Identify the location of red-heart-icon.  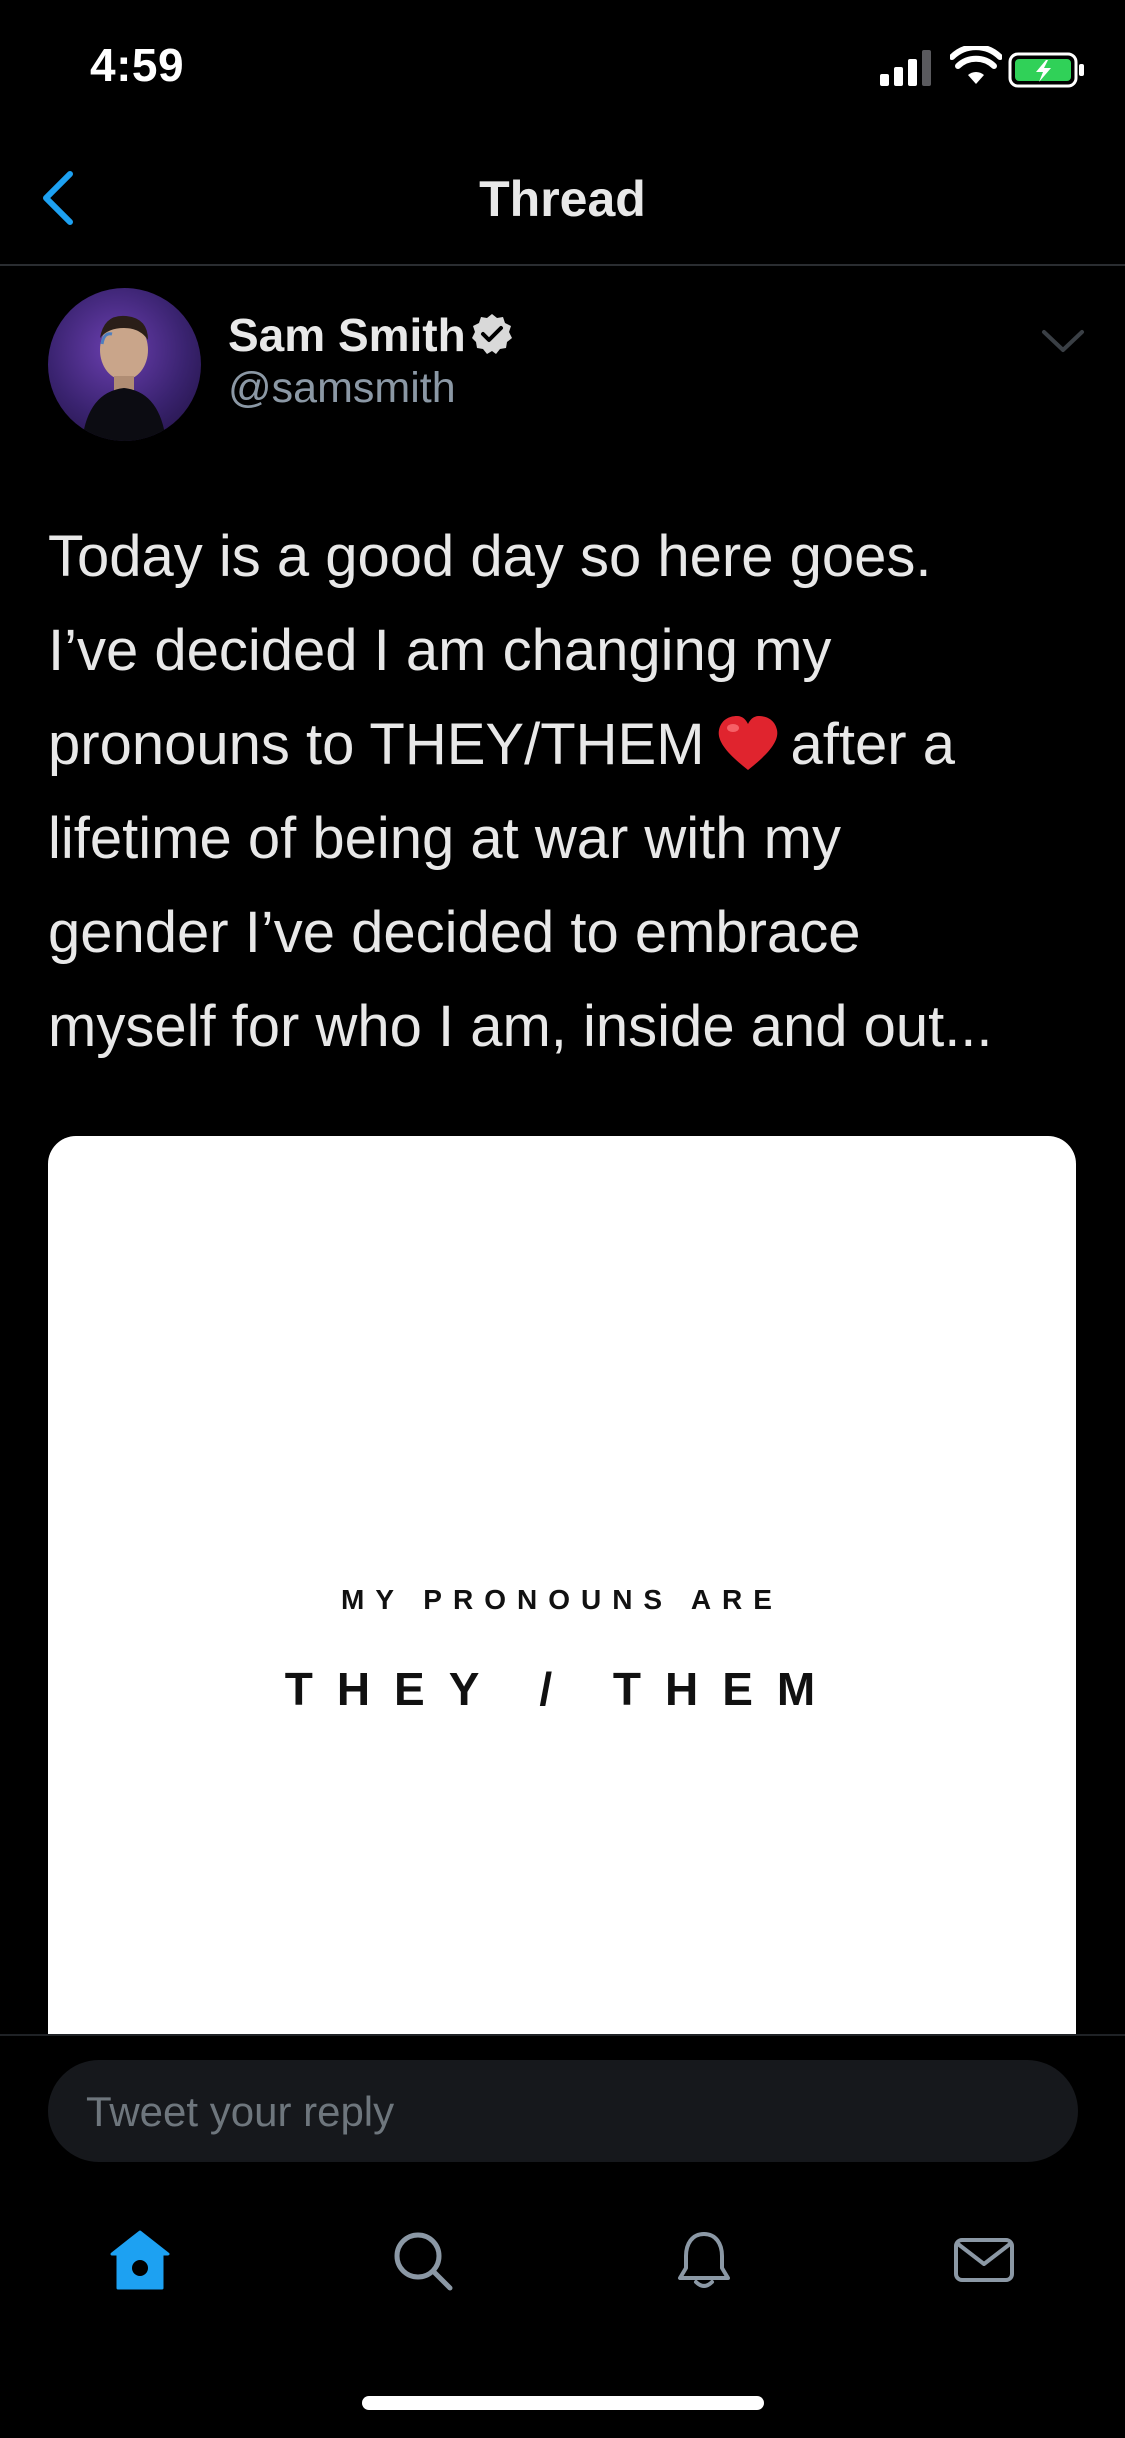
(747, 743).